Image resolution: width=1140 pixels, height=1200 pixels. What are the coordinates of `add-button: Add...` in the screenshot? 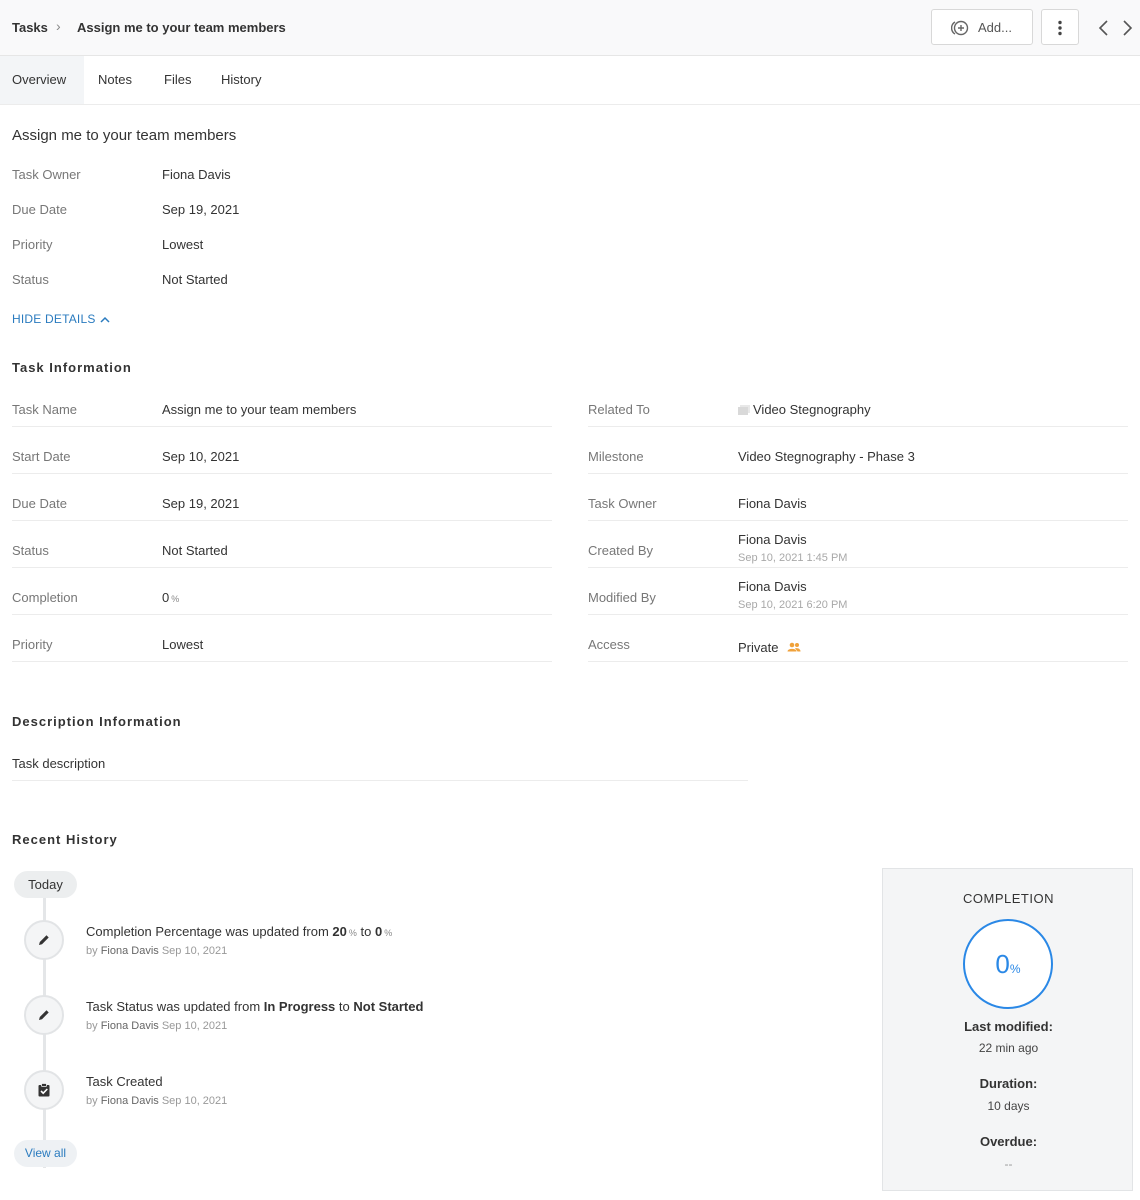 It's located at (982, 27).